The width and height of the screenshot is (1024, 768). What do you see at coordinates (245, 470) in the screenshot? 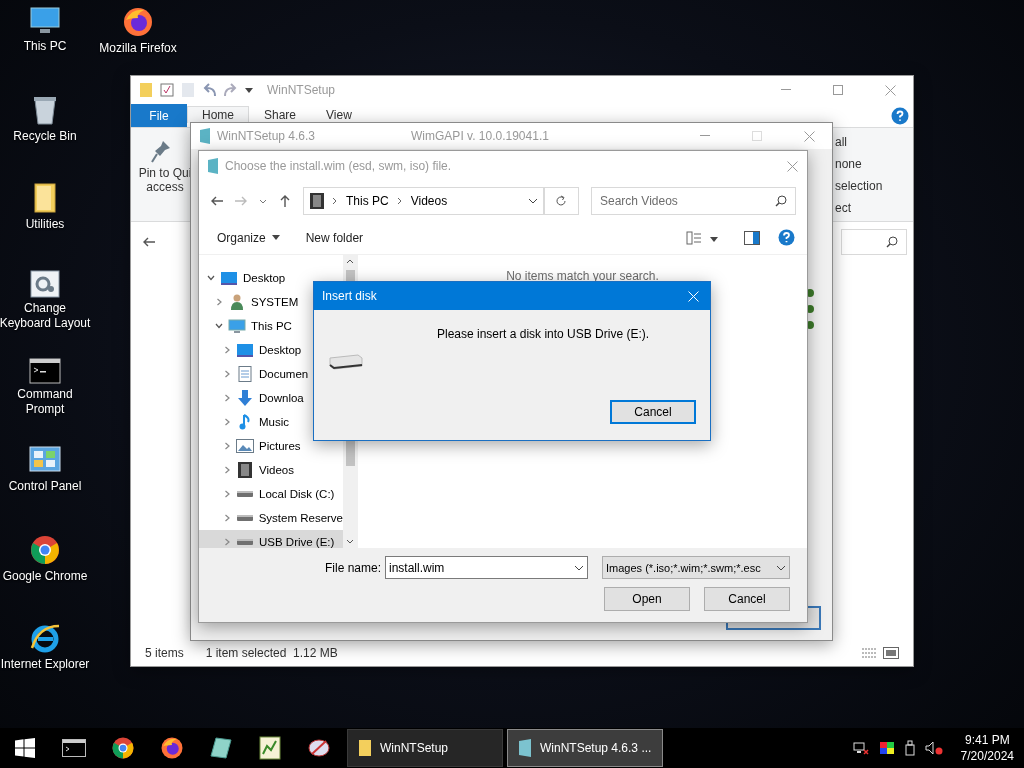
I see `film-icon` at bounding box center [245, 470].